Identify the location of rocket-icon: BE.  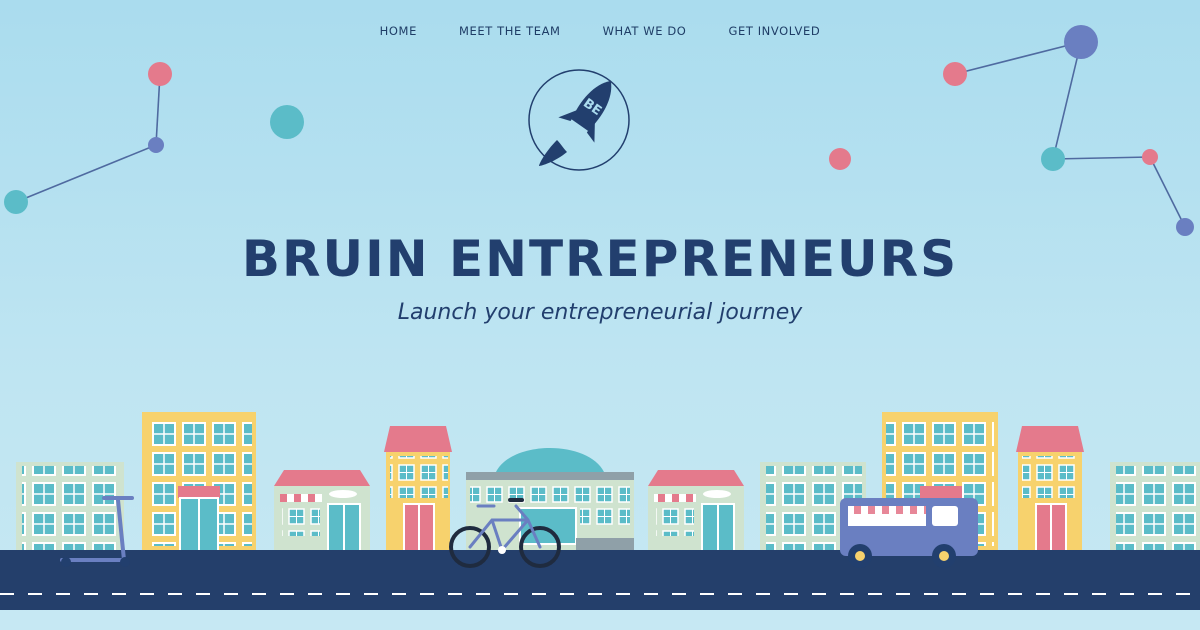
(575, 123).